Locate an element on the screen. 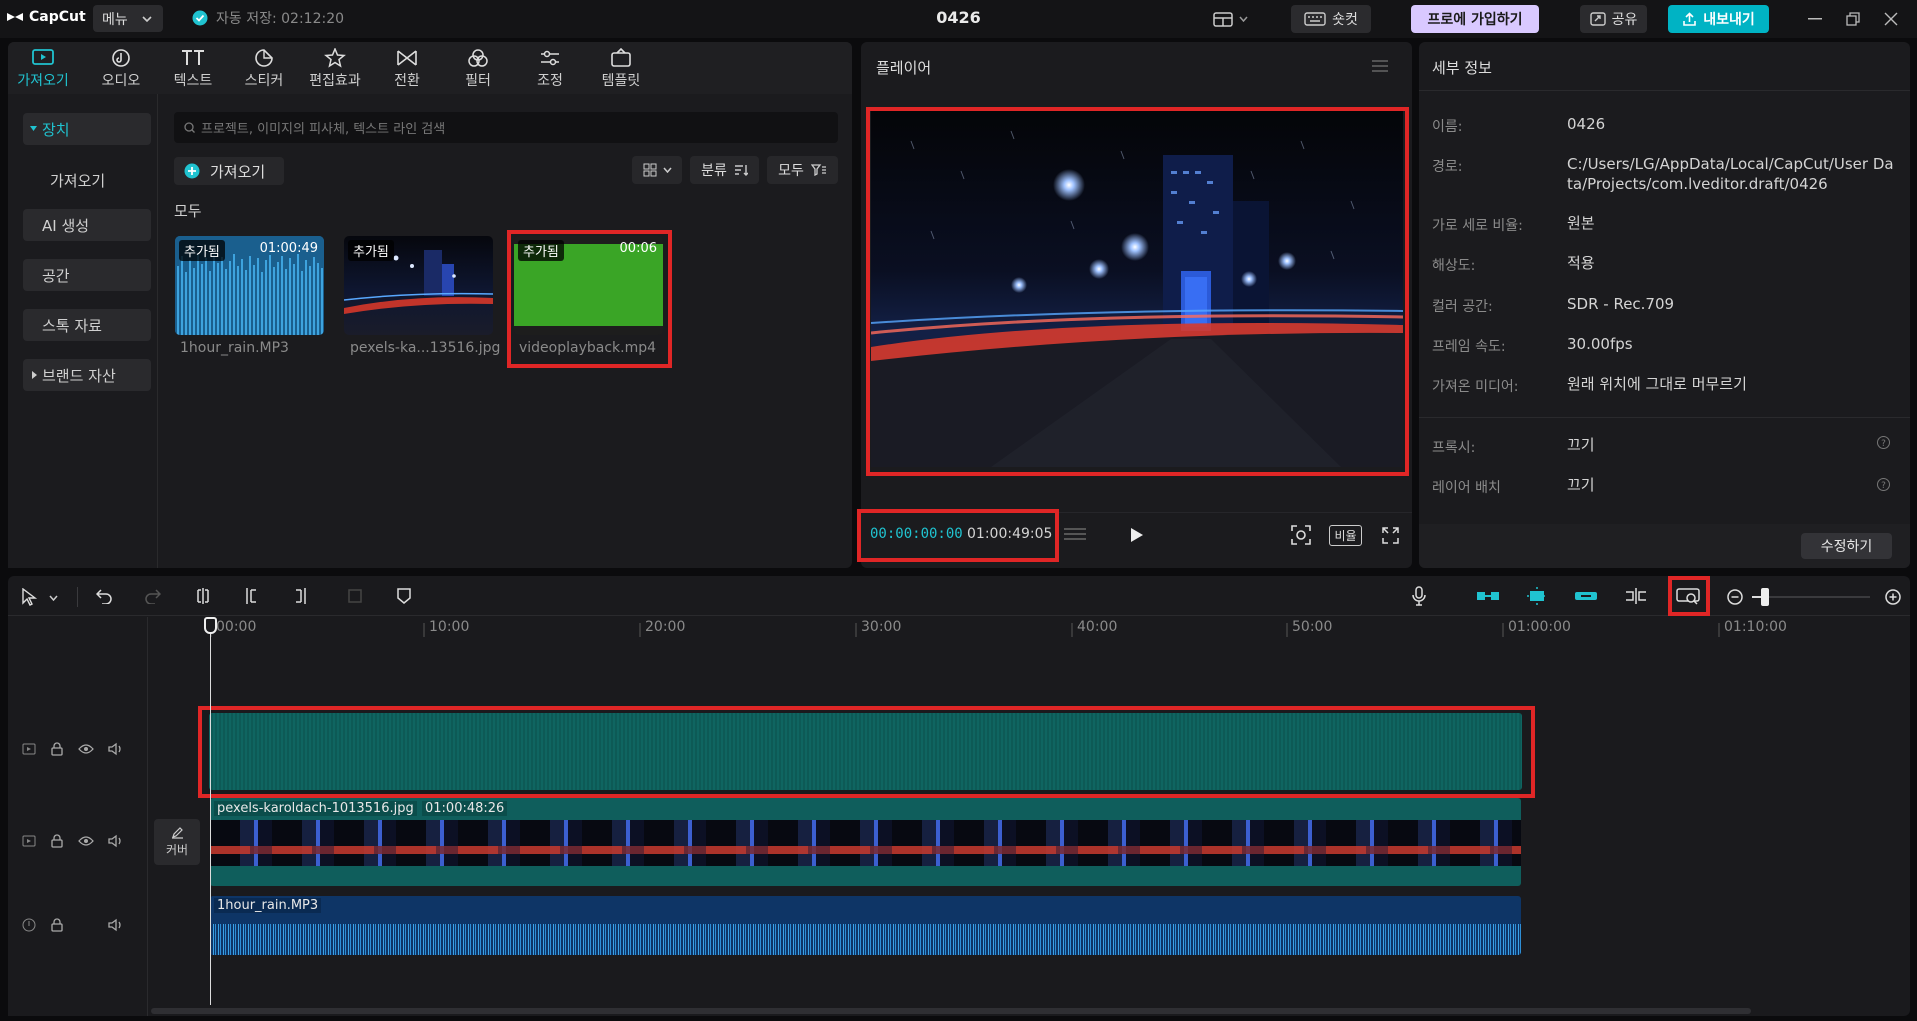 This screenshot has width=1917, height=1021. sidebar-item-ai: AI 생성 is located at coordinates (87, 225).